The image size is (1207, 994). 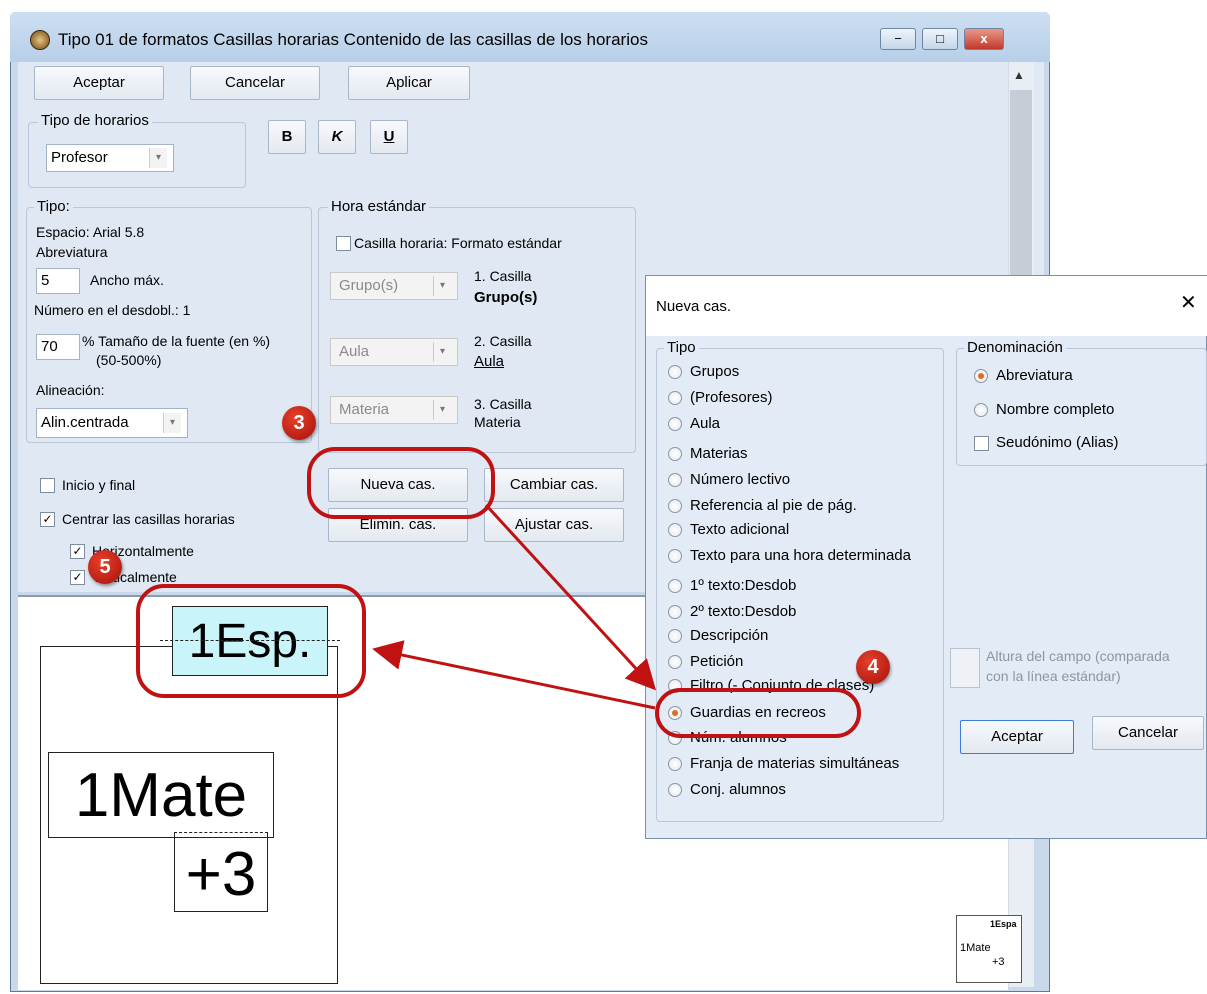 I want to click on annotation-arrows, so click(x=514, y=606).